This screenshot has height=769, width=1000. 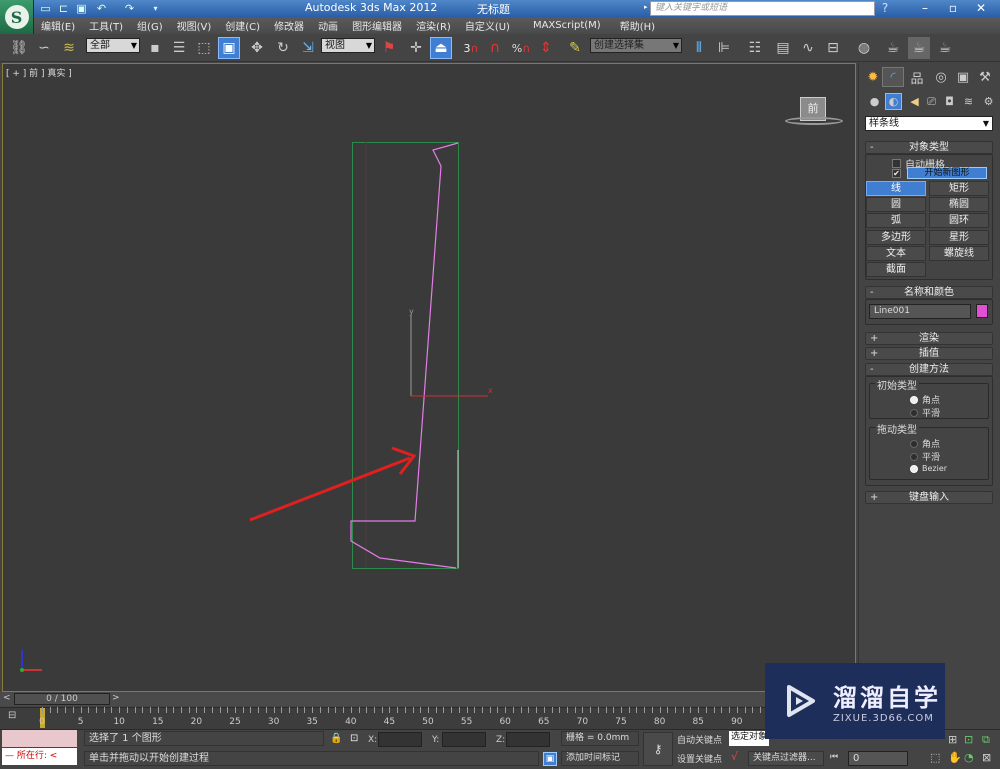 What do you see at coordinates (273, 722) in the screenshot?
I see `track-tick-label: 30` at bounding box center [273, 722].